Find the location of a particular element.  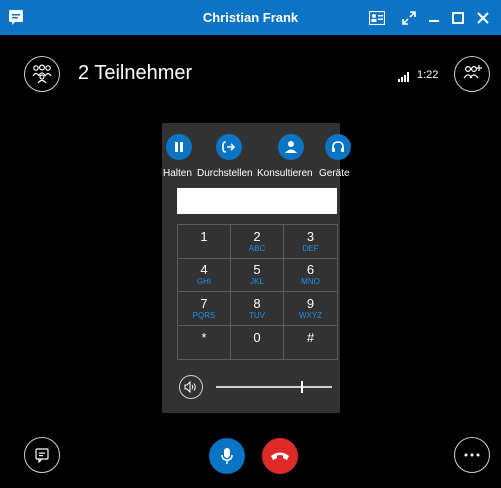

expand-arrows-icon is located at coordinates (409, 17).